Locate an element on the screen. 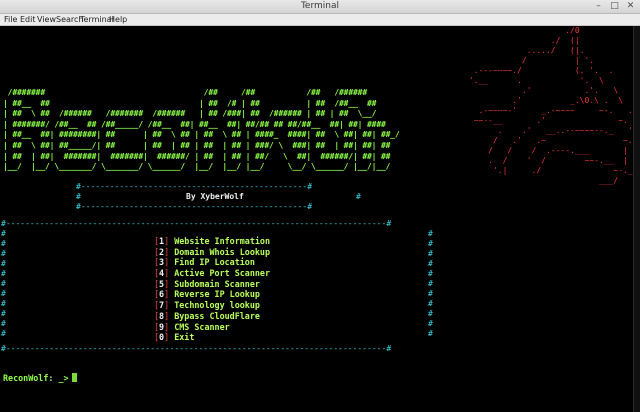 This screenshot has height=412, width=640. option-label: Find IP Location is located at coordinates (214, 262).